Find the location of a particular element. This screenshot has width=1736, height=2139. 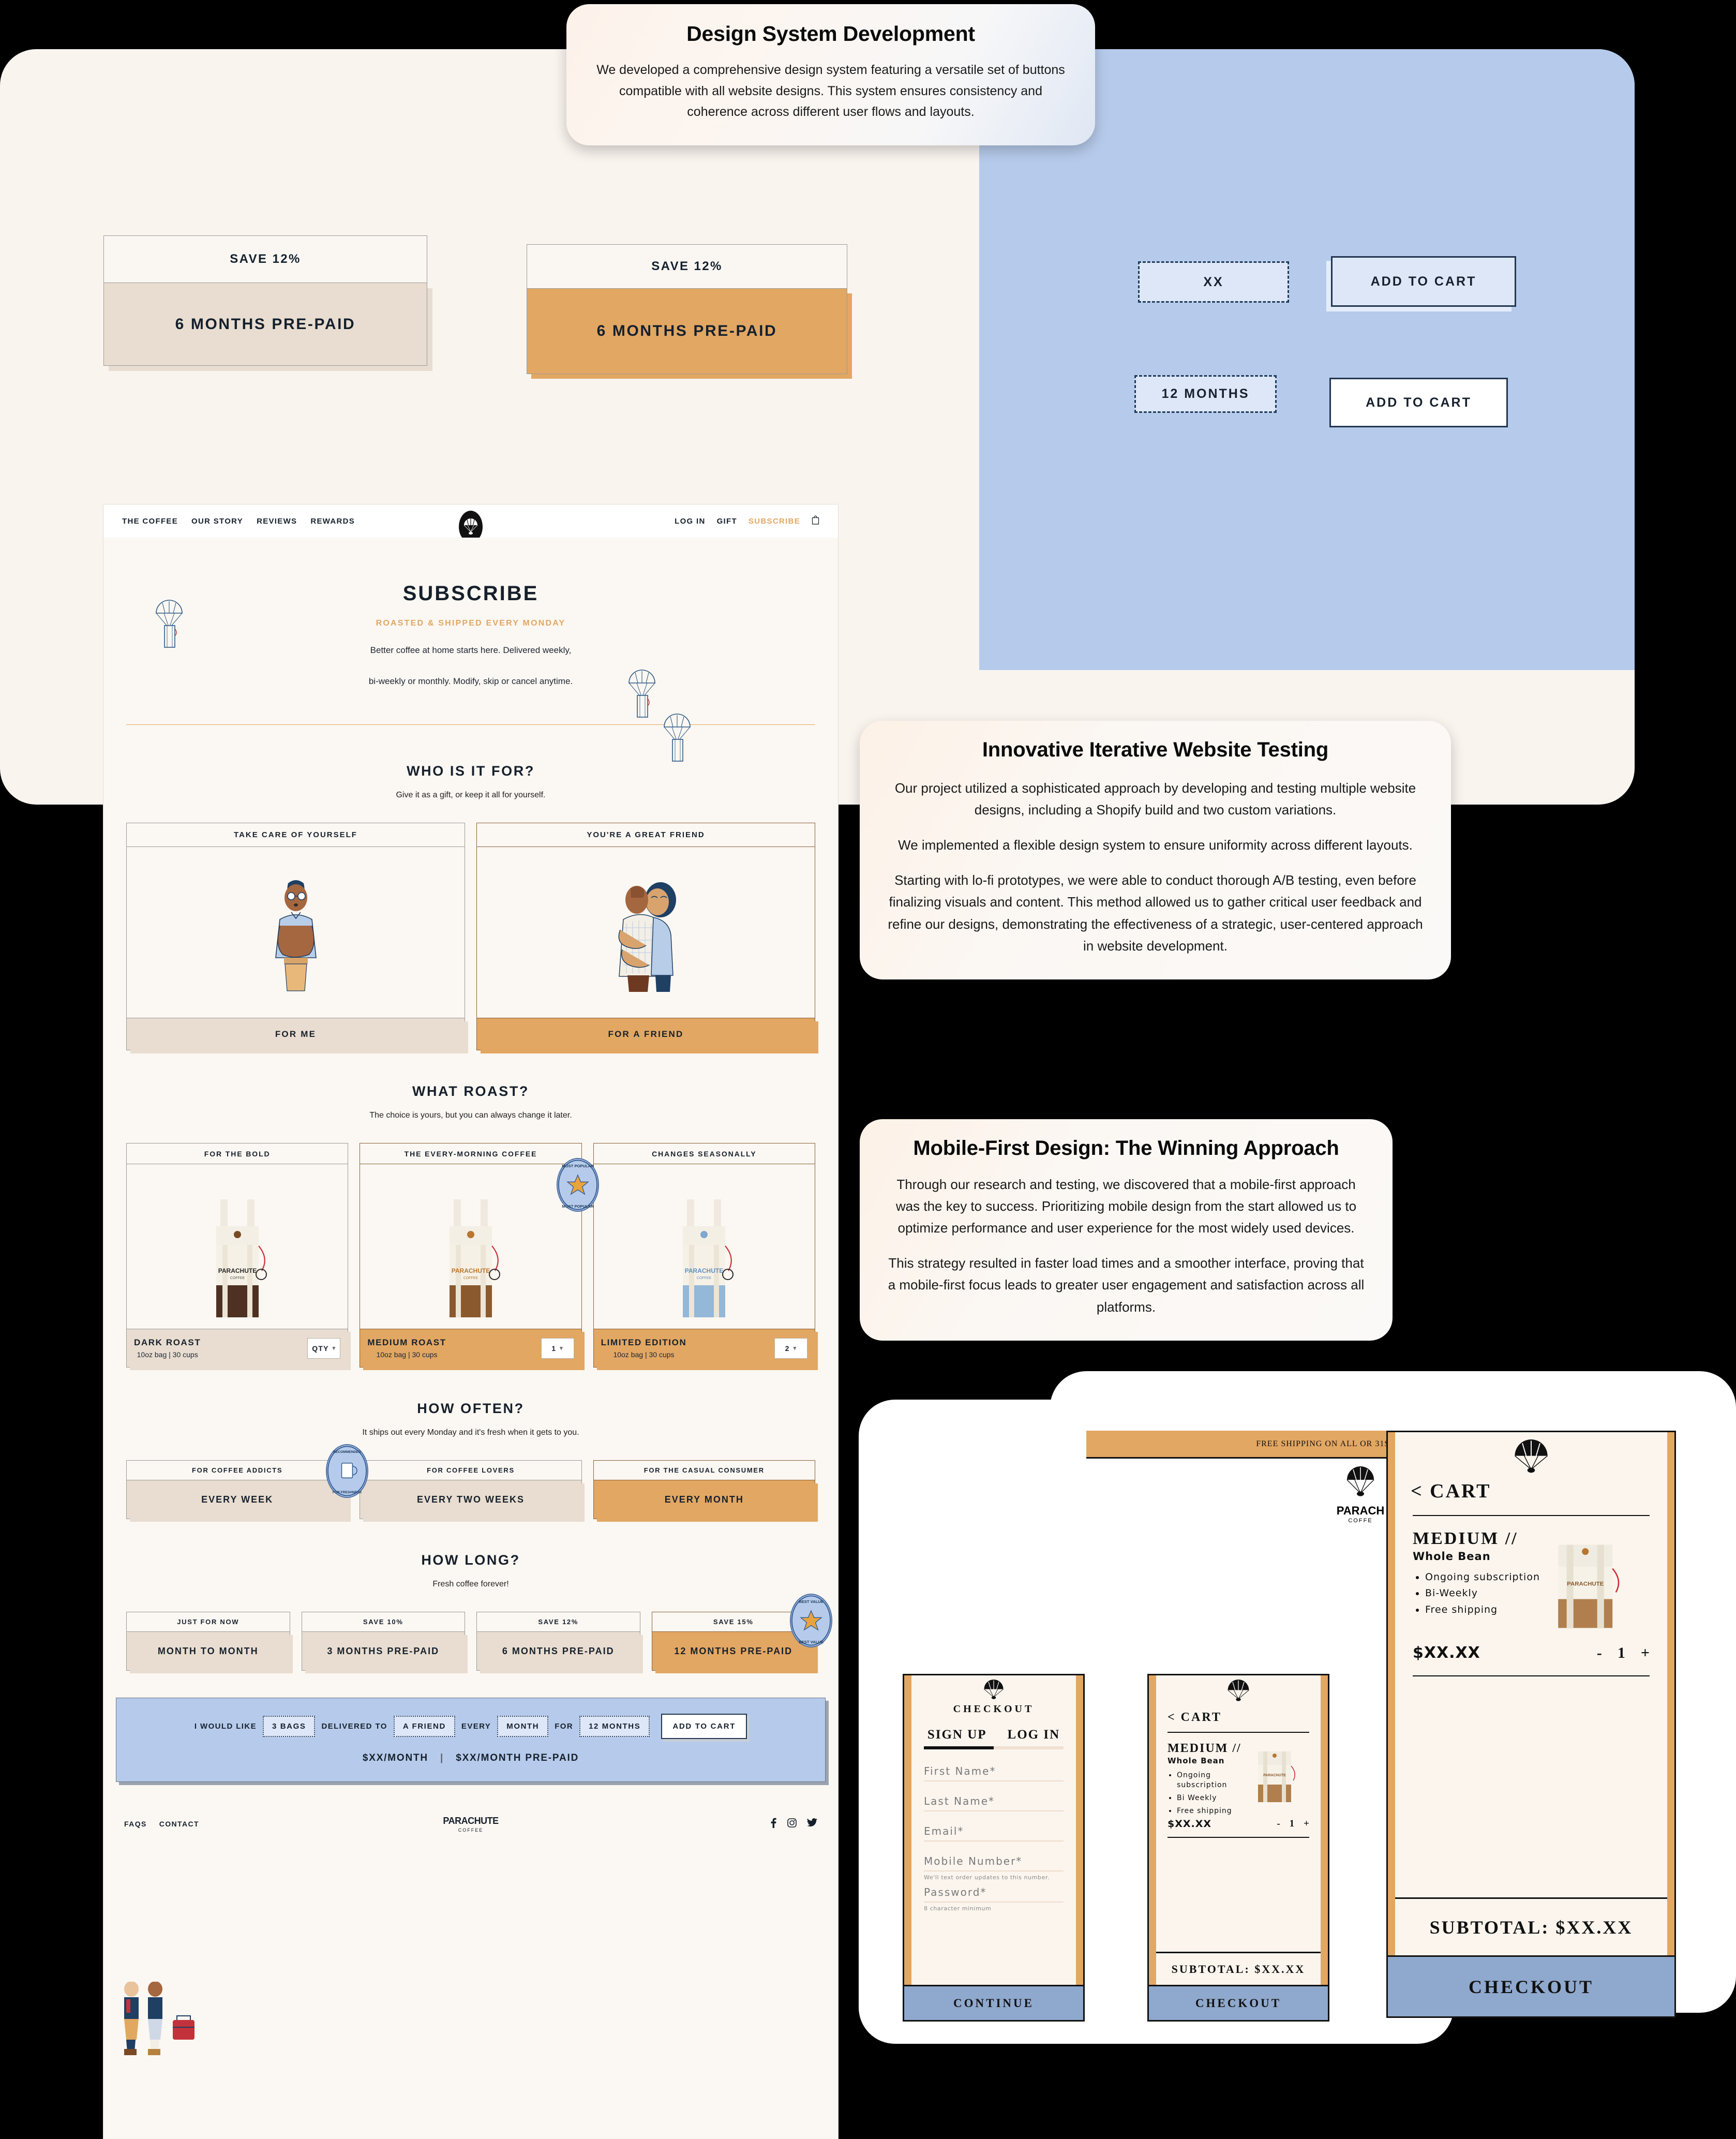

nav-link-log-in: LOG IN is located at coordinates (690, 521).